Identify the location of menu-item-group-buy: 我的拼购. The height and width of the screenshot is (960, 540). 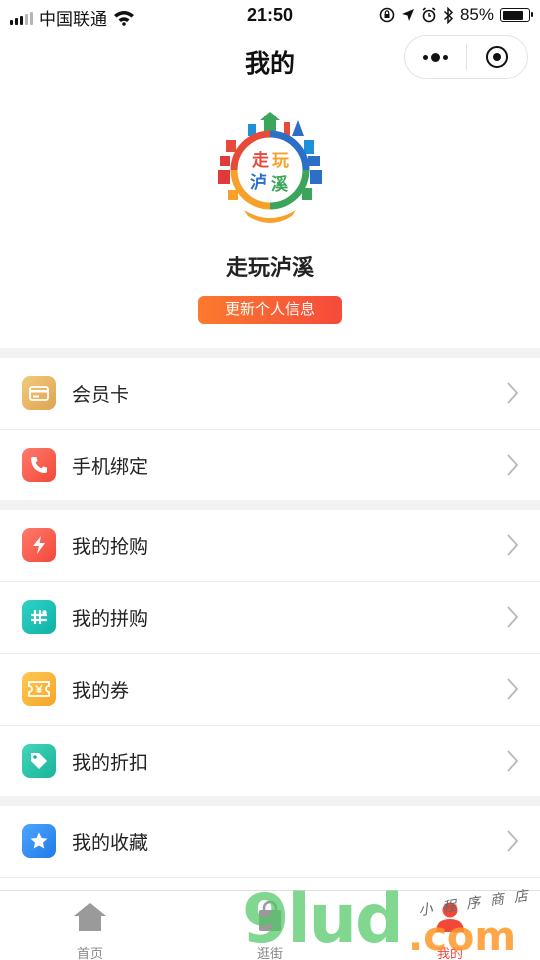
(270, 617).